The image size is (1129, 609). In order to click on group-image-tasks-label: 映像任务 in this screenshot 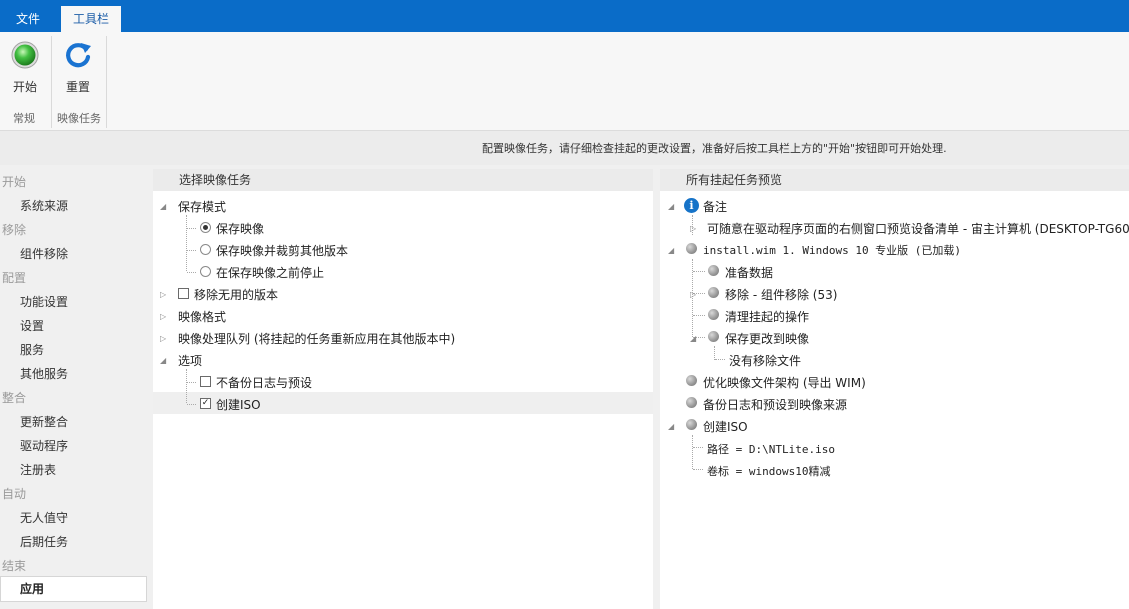, I will do `click(79, 118)`.